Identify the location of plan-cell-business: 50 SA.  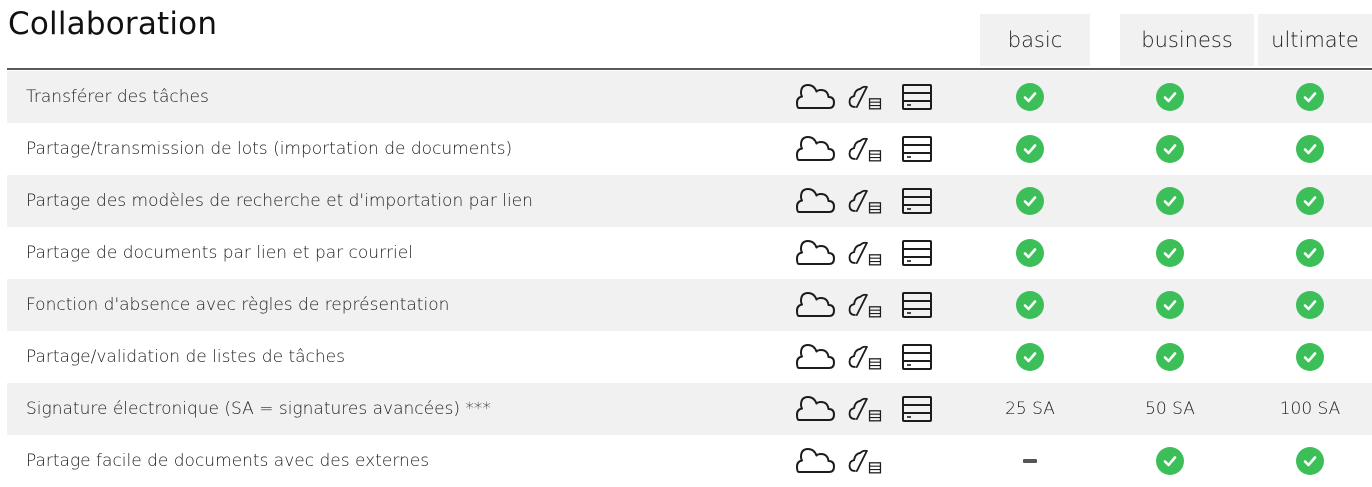
(1170, 409).